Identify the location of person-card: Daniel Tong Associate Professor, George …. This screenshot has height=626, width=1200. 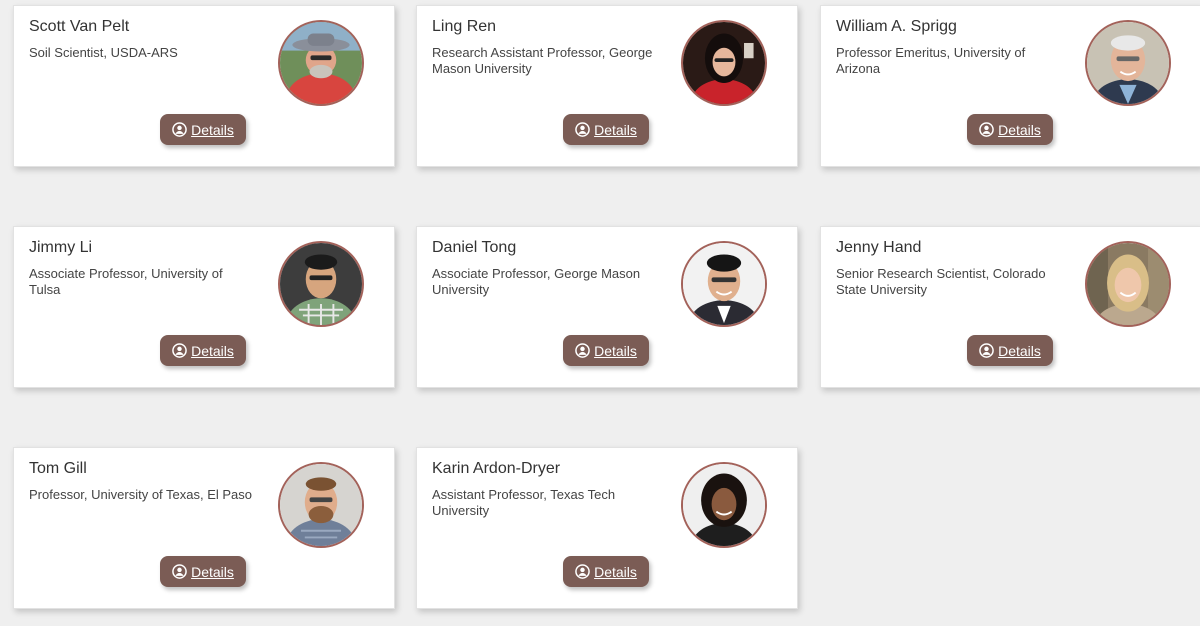
(607, 307).